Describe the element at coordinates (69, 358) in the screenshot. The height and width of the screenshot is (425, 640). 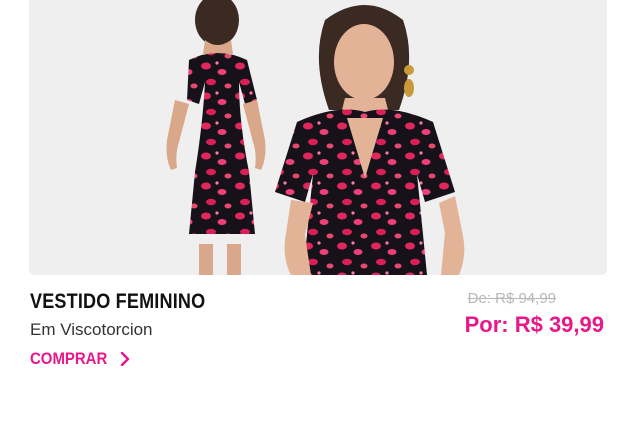
I see `buy-label: COMPRAR` at that location.